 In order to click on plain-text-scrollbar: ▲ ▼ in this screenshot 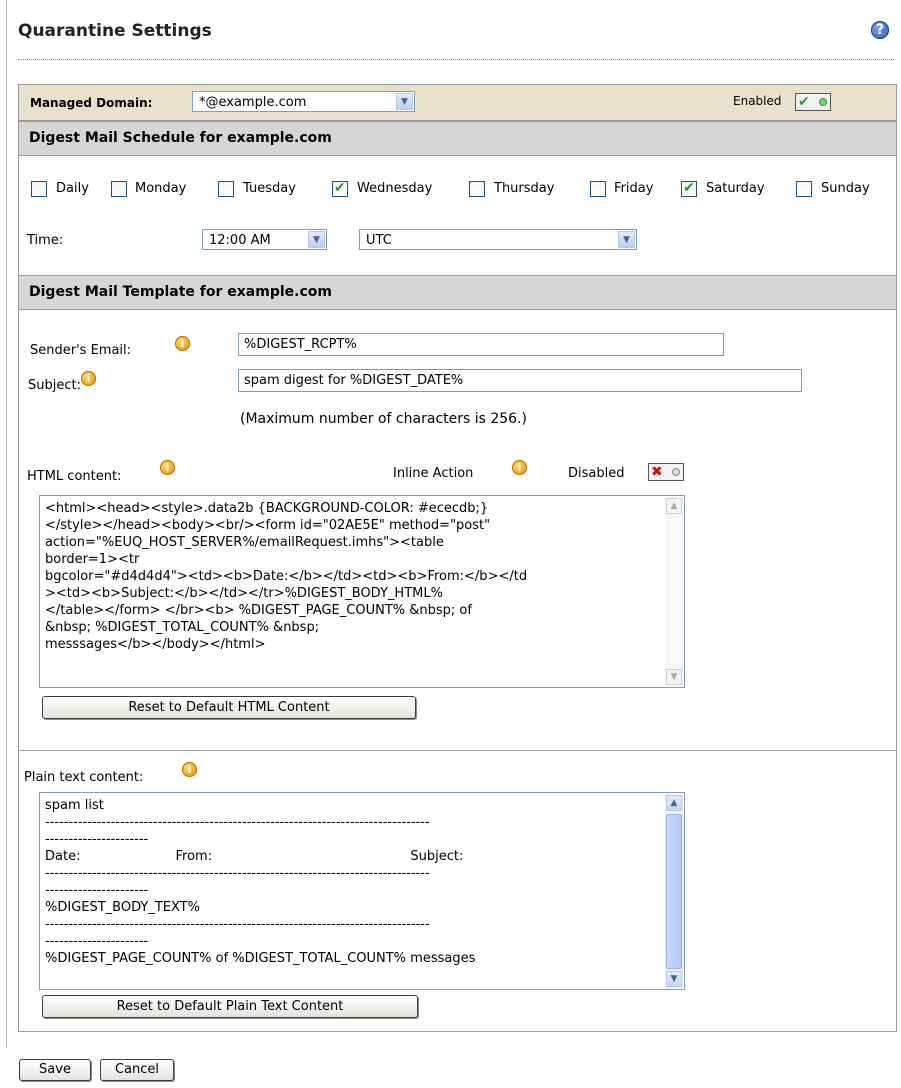, I will do `click(674, 891)`.